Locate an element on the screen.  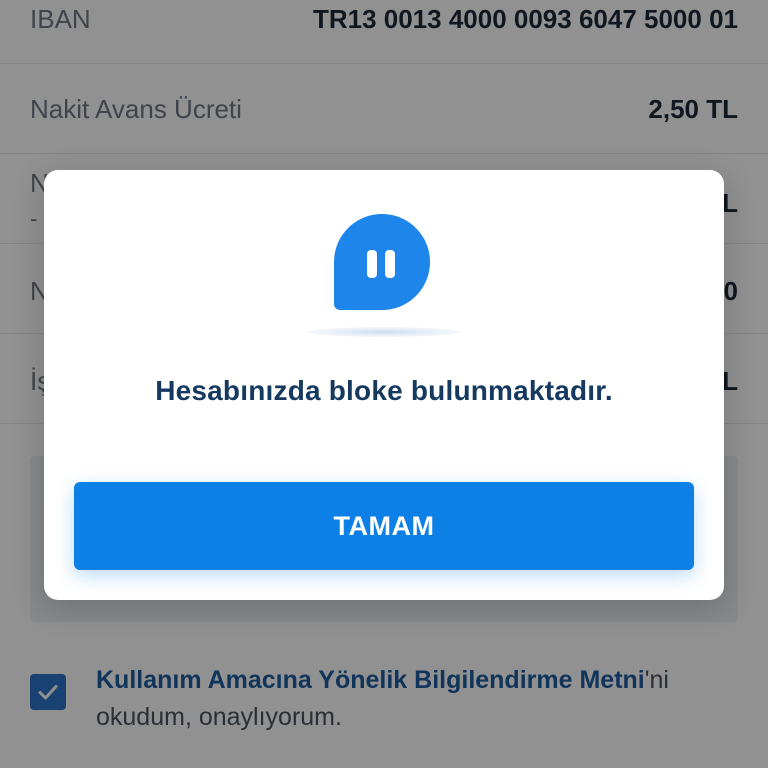
dialog-title: Hesabınızda bloke bulunmaktadır. is located at coordinates (384, 390).